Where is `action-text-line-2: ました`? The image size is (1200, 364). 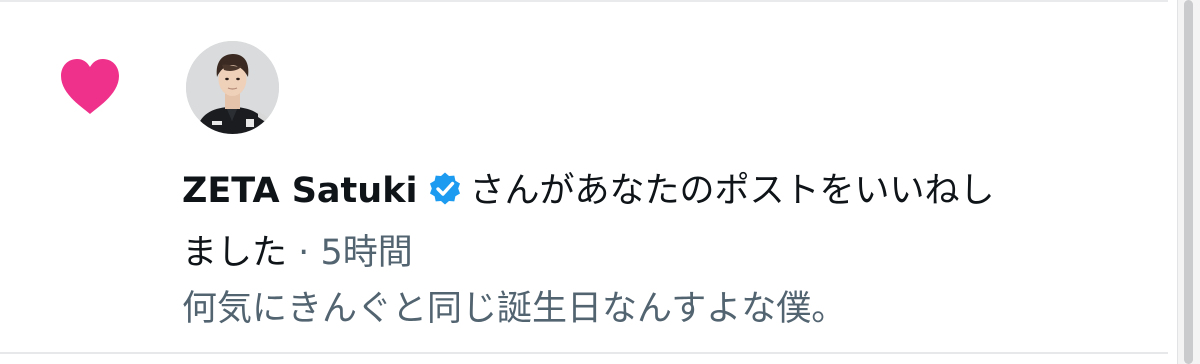
action-text-line-2: ました is located at coordinates (235, 253).